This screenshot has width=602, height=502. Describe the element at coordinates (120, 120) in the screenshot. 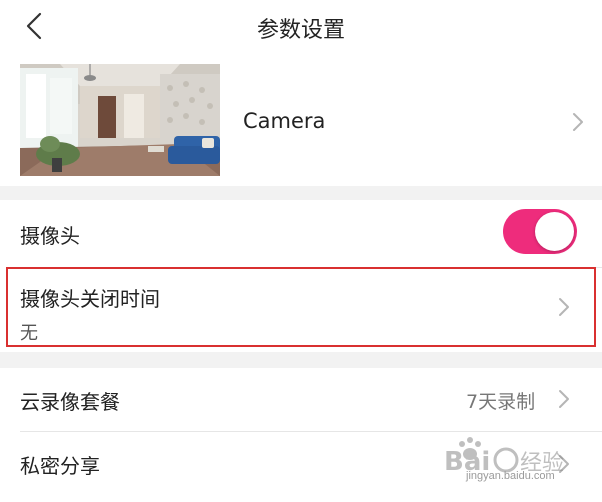

I see `camera-thumbnail` at that location.